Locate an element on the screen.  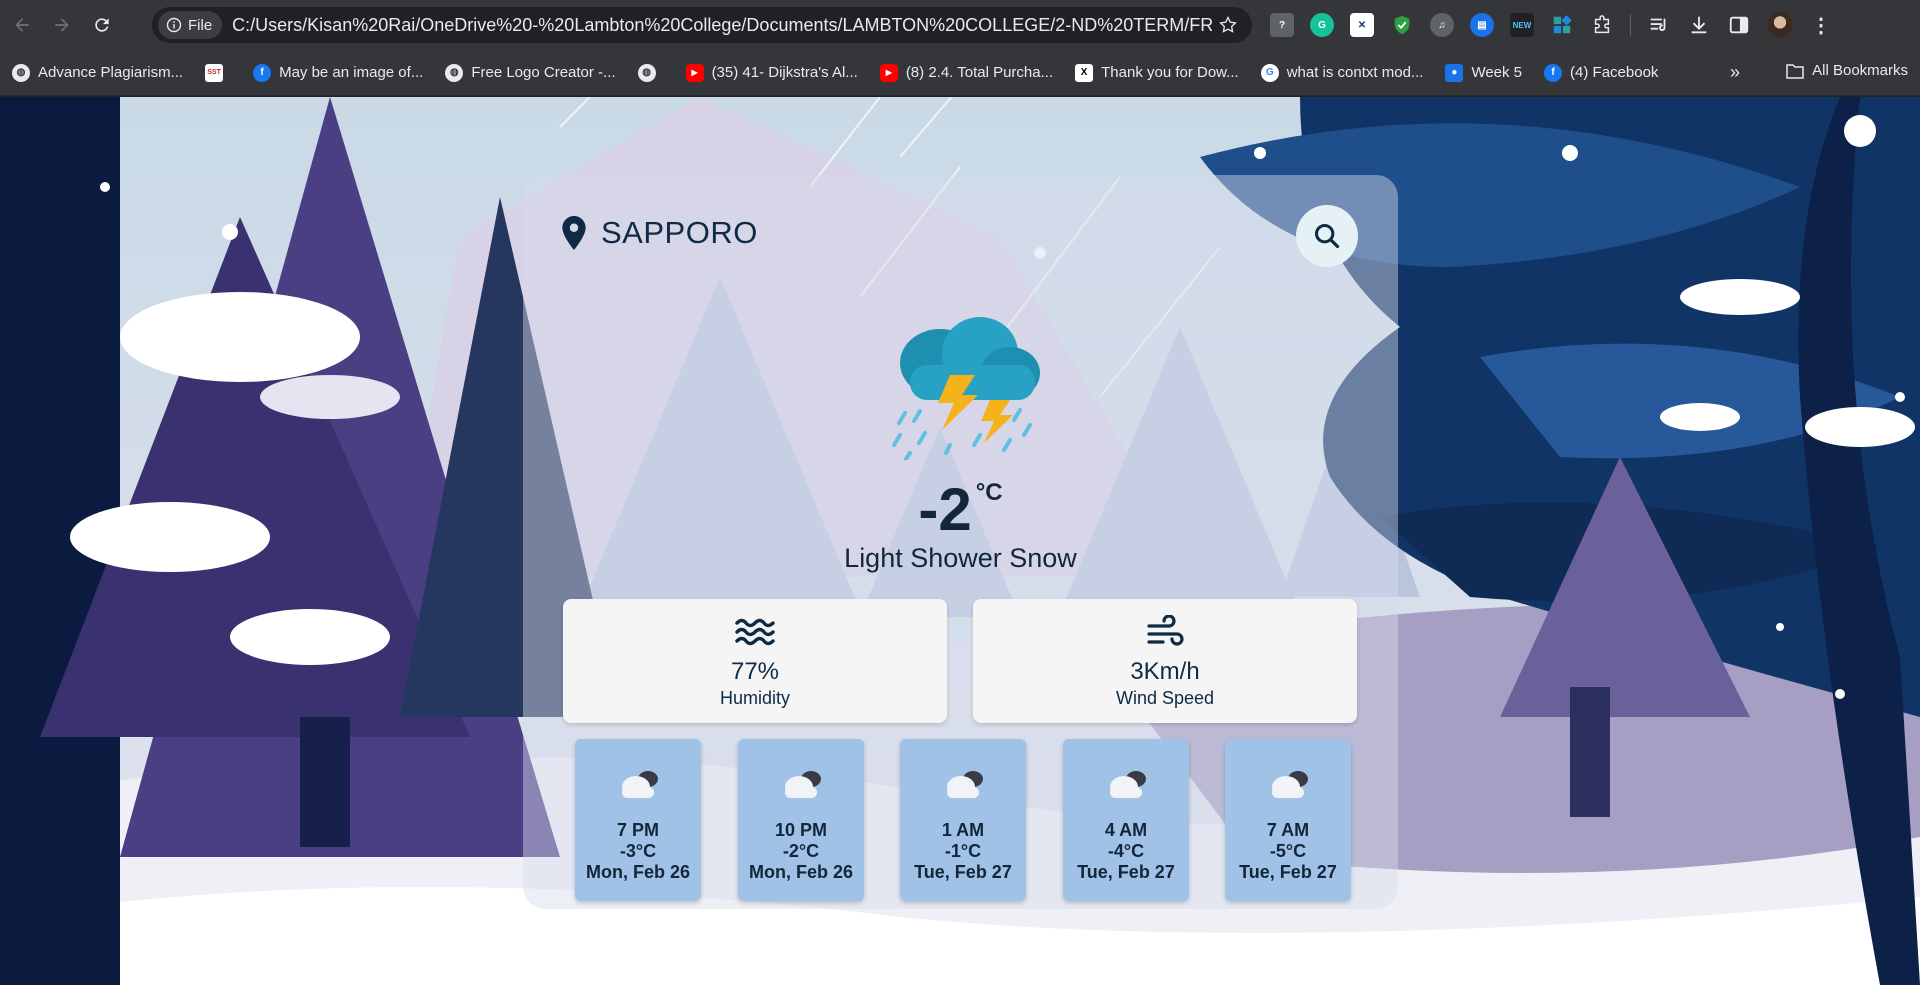
forecast-time: 1 AM is located at coordinates (963, 830).